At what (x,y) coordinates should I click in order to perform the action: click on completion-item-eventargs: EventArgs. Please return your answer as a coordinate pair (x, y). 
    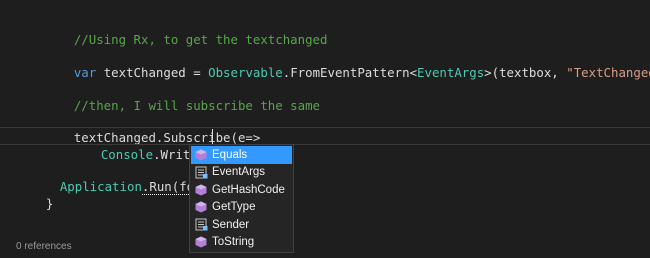
    Looking at the image, I should click on (241, 173).